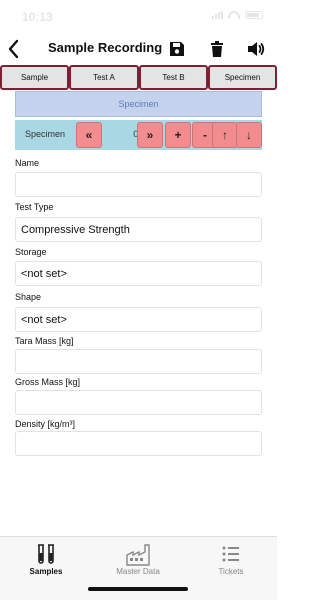  I want to click on sound-button, so click(256, 49).